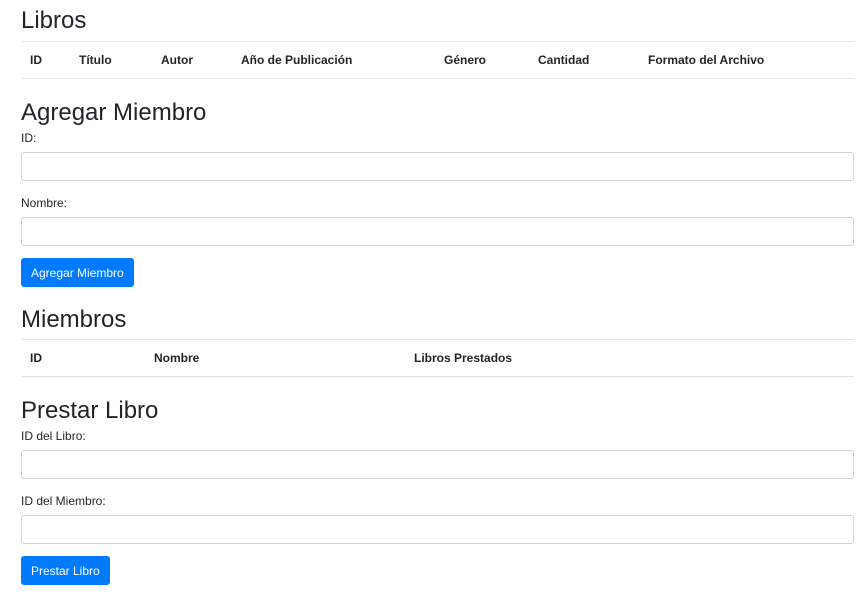  I want to click on member-name-label: Nombre:, so click(44, 203).